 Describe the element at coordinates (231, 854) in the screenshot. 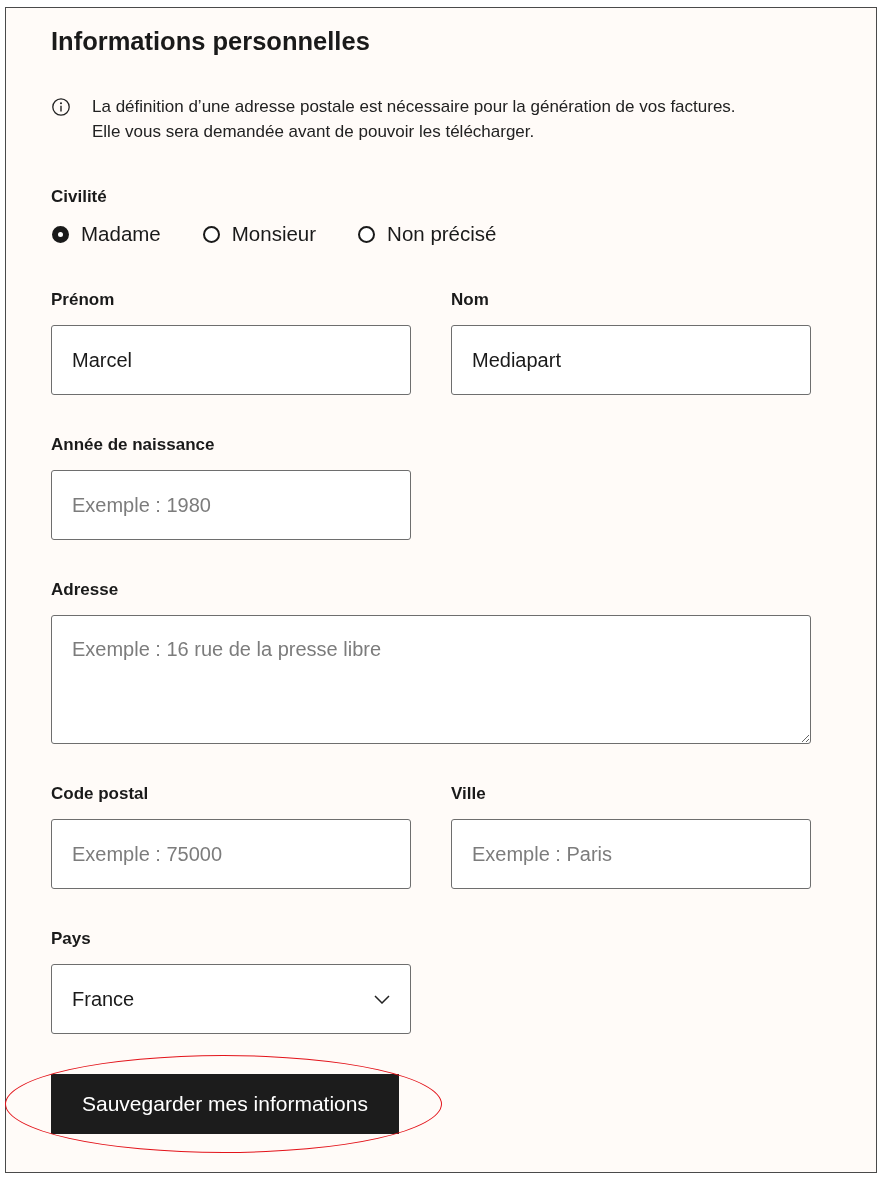

I see `input-field: Exemple : 75000` at that location.